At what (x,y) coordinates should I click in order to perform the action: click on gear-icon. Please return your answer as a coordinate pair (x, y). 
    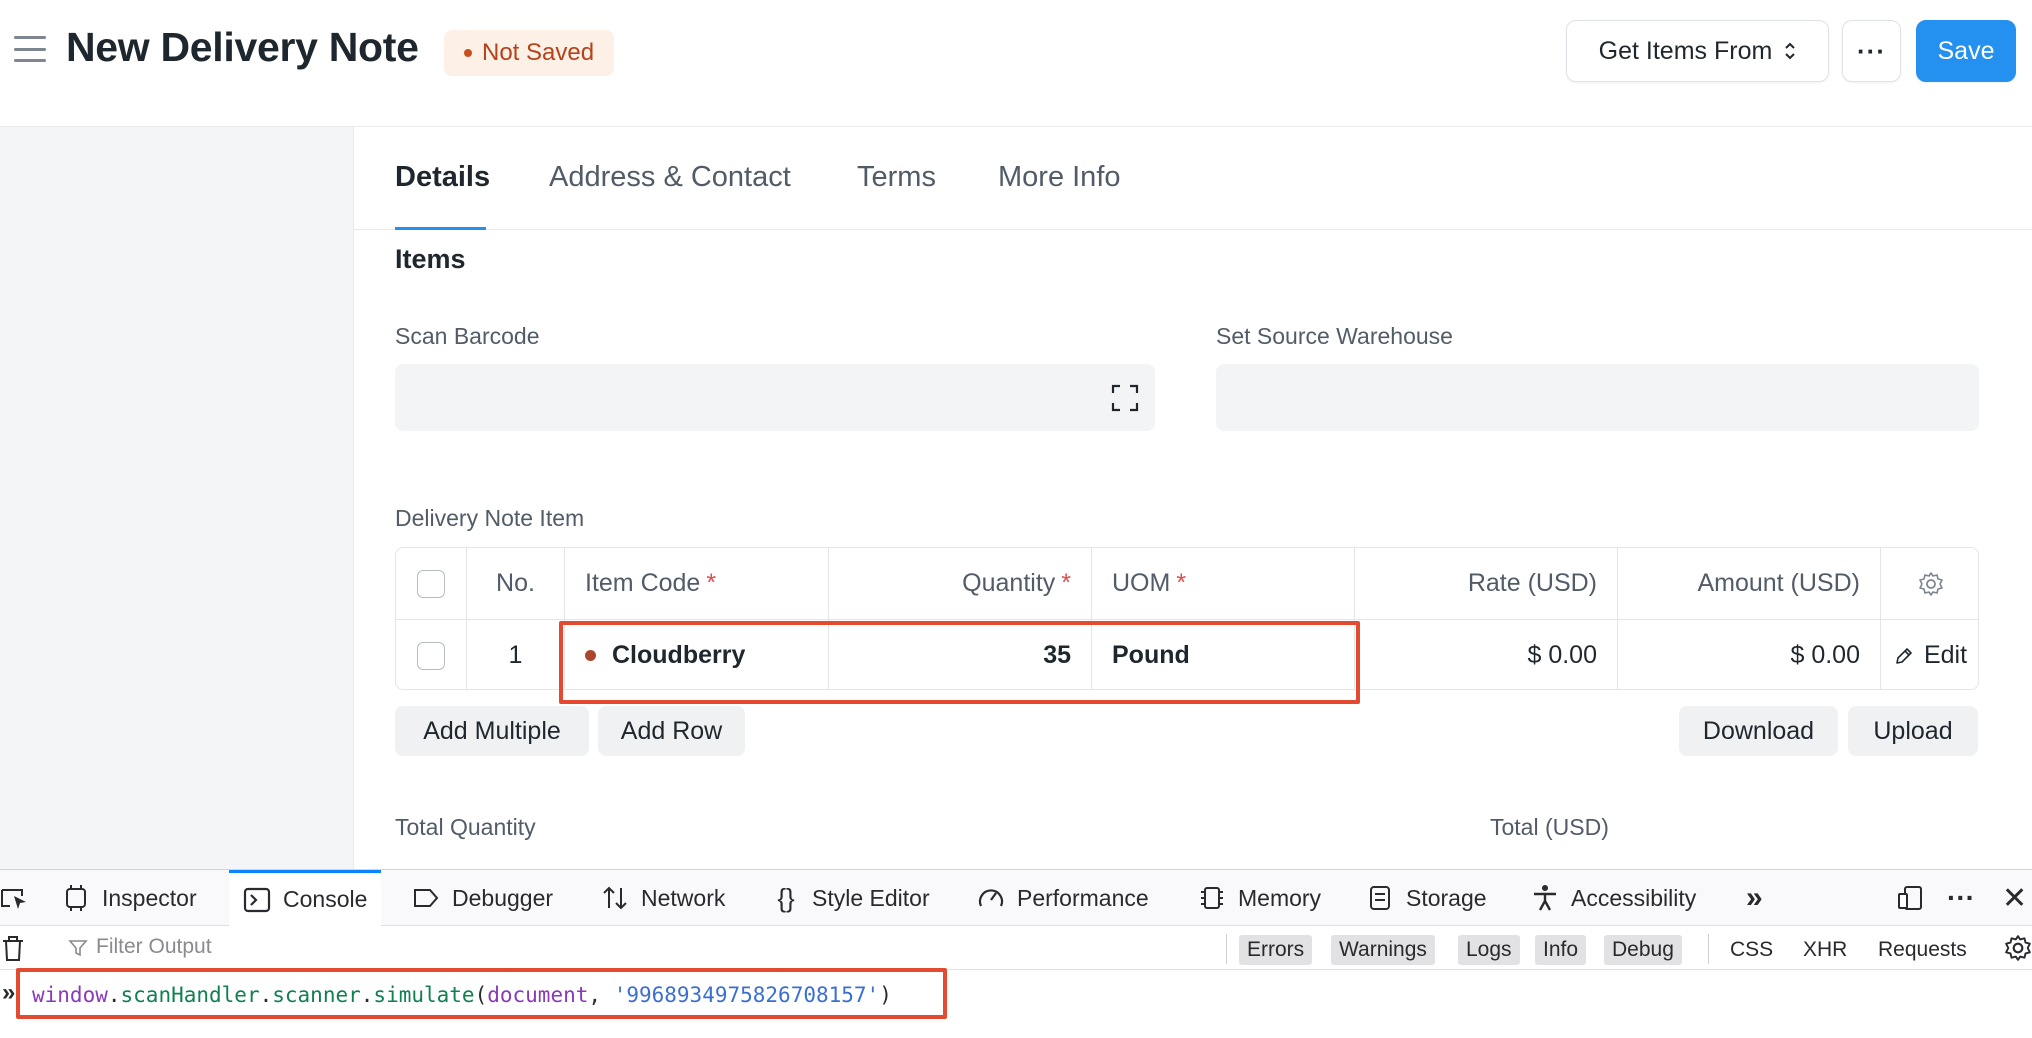
    Looking at the image, I should click on (1931, 584).